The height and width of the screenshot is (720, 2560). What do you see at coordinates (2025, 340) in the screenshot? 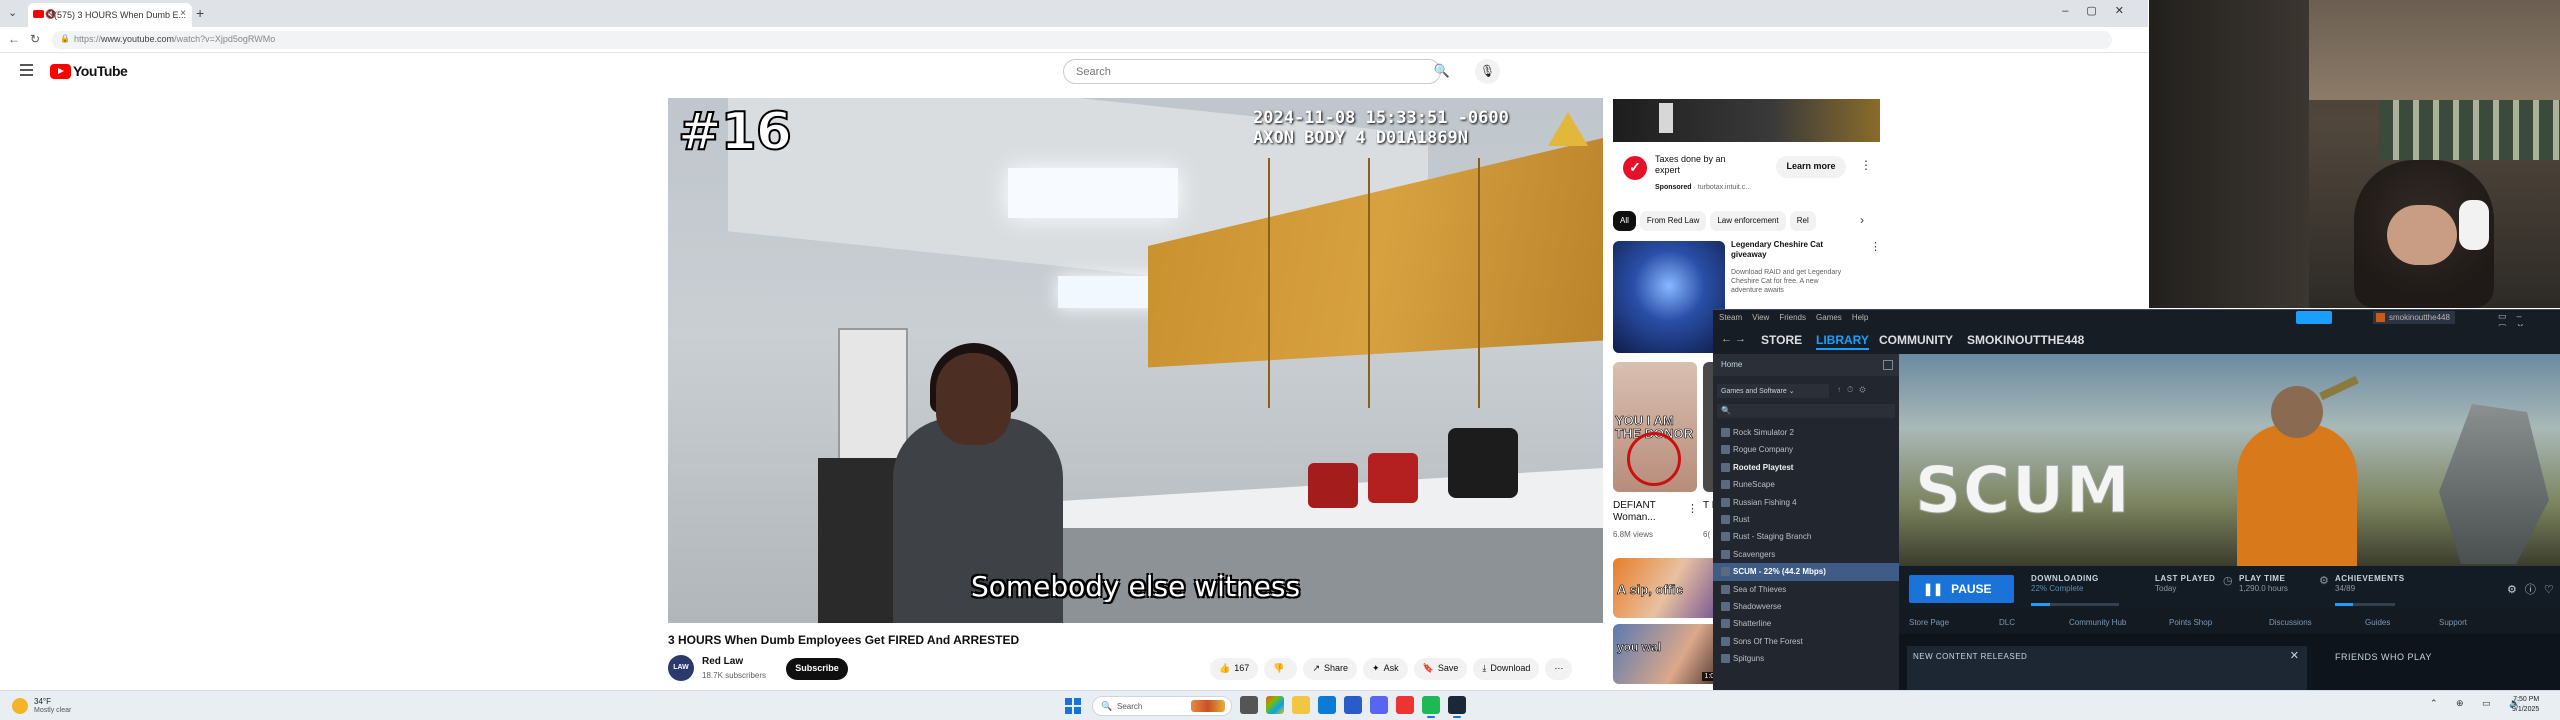
I see `nav-profile: SMOKINOUTTHE448` at bounding box center [2025, 340].